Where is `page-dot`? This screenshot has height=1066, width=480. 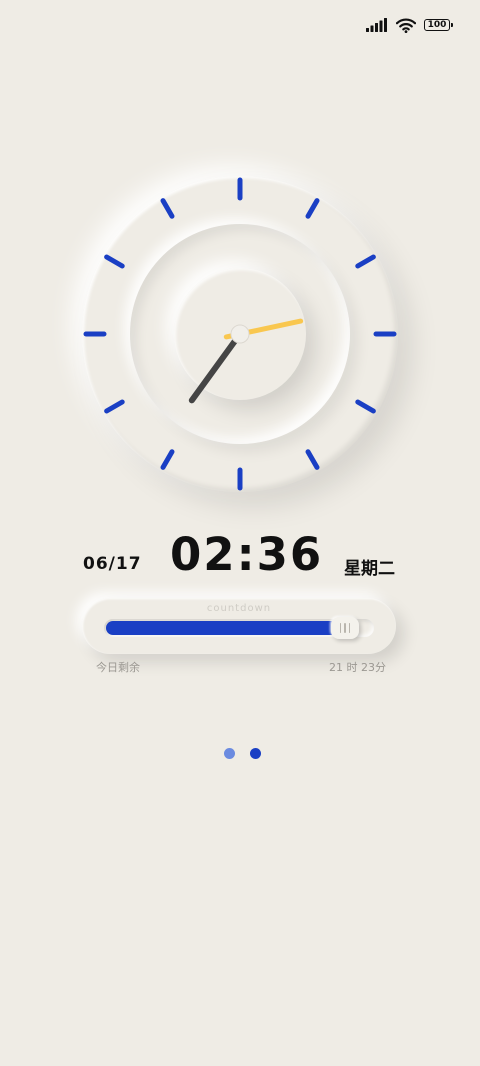
page-dot is located at coordinates (229, 753).